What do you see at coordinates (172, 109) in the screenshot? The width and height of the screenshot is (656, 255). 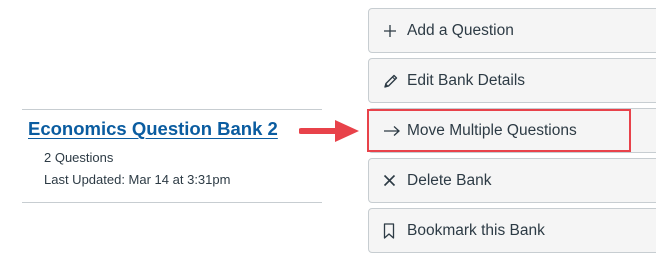 I see `divider-top` at bounding box center [172, 109].